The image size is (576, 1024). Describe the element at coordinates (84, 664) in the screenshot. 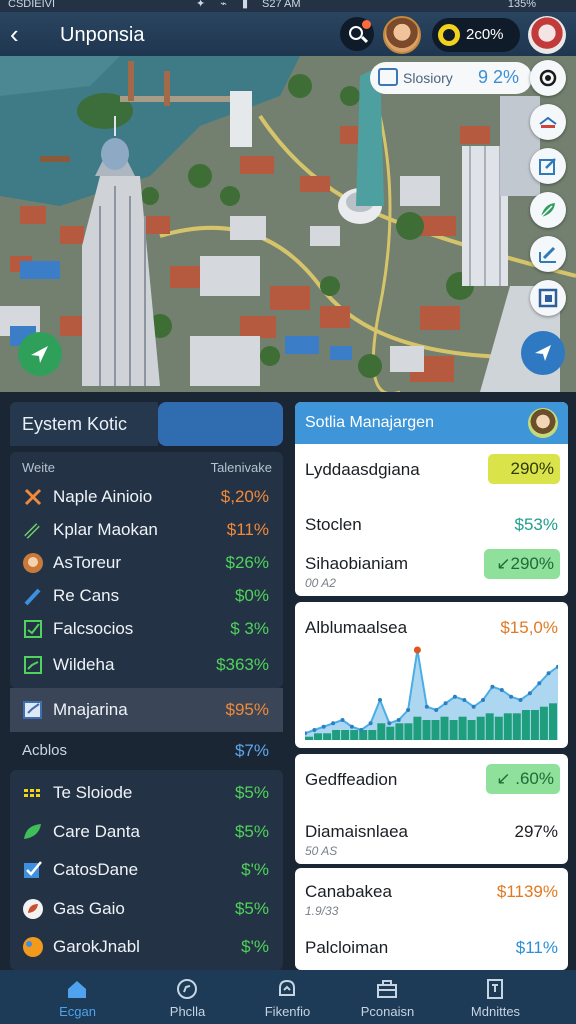

I see `list-item-label: Wildeha` at that location.